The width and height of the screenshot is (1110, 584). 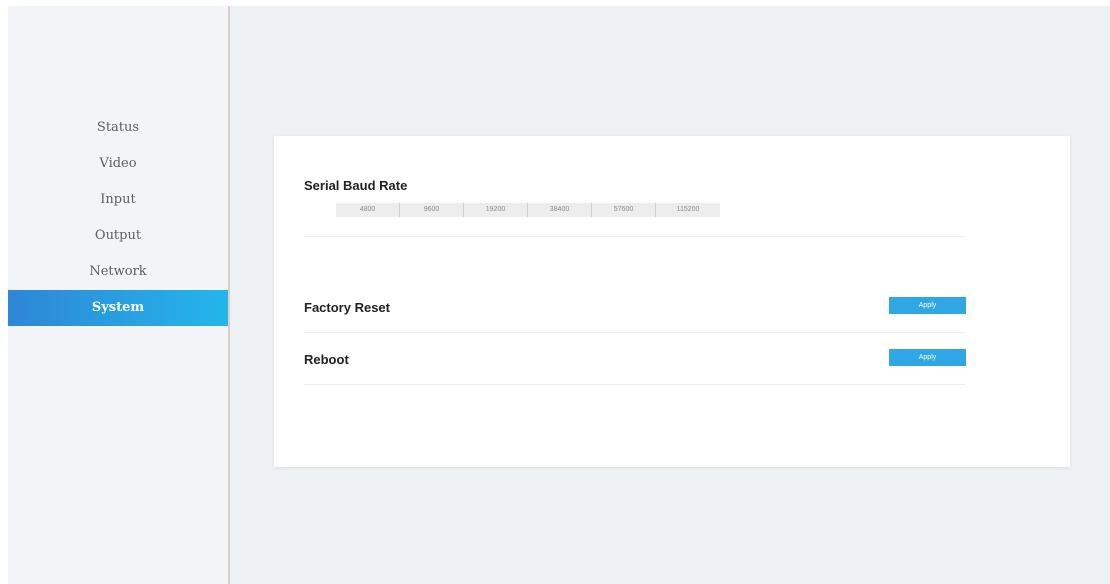 I want to click on sidebar-item-status: Status, so click(x=118, y=128).